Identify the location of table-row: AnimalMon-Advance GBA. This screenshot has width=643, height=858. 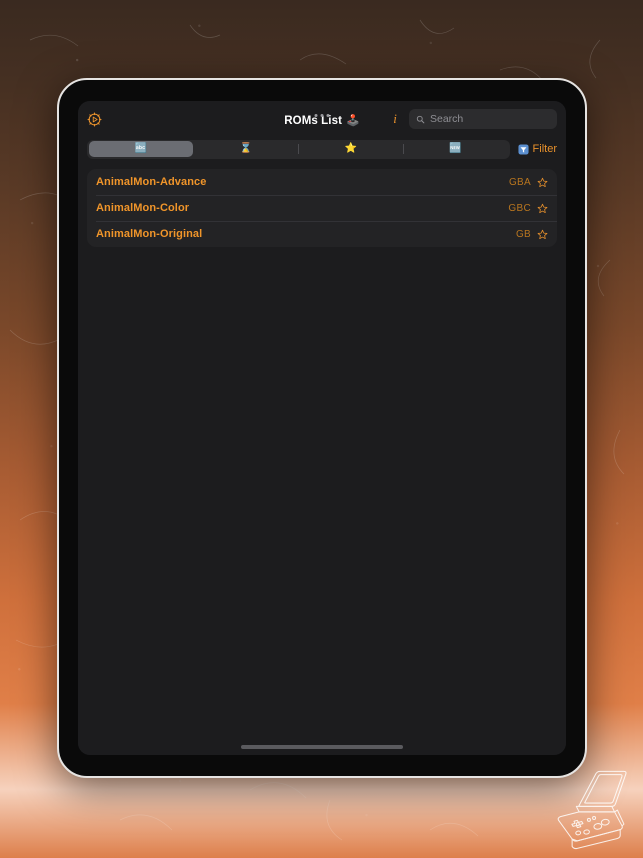
(322, 182).